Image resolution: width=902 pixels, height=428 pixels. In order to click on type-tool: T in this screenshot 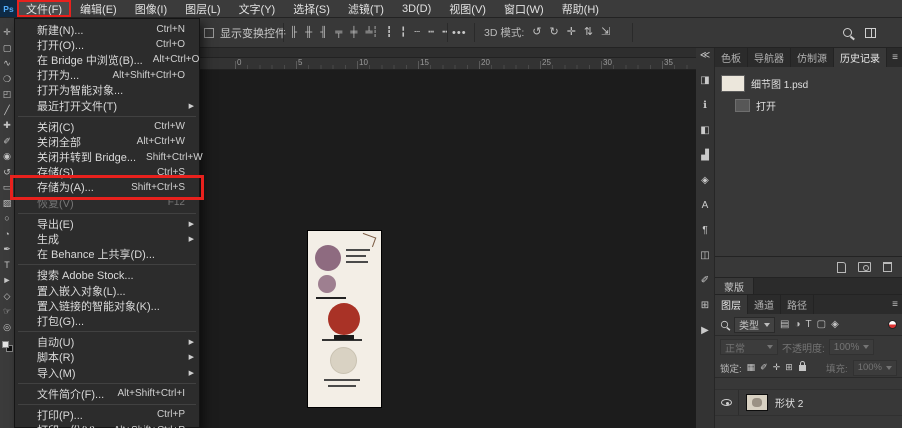, I will do `click(7, 265)`.